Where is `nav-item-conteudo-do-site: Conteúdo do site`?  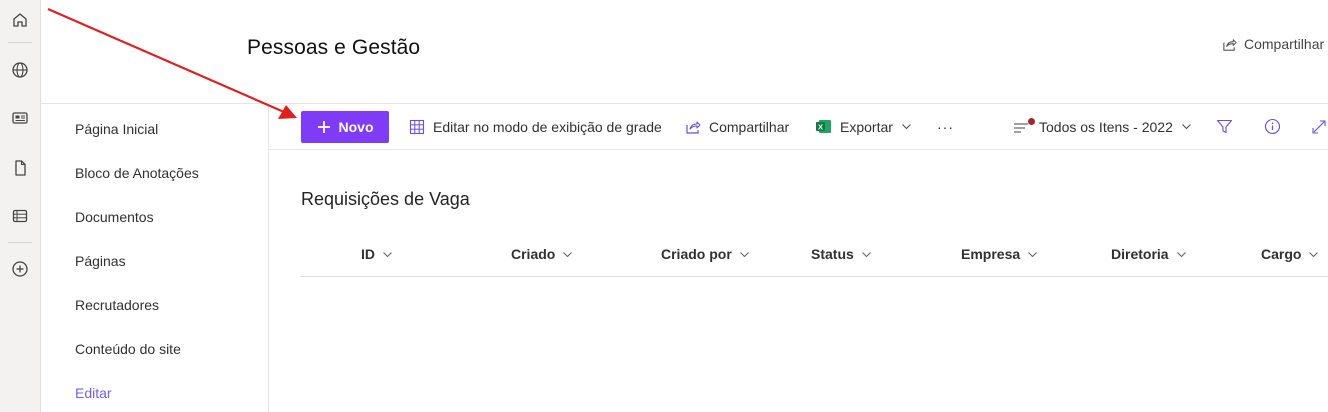
nav-item-conteudo-do-site: Conteúdo do site is located at coordinates (128, 349).